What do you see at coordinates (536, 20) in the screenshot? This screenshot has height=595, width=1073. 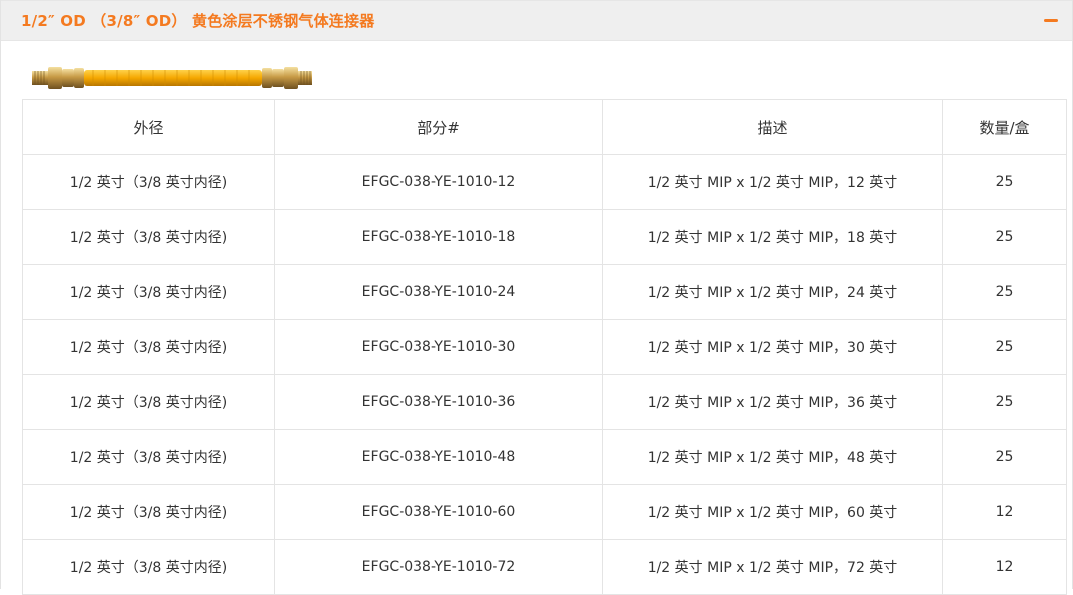 I see `panel-header: 1/2″ OD （3/8″ OD） 黄色涂层不锈钢气体连接器` at bounding box center [536, 20].